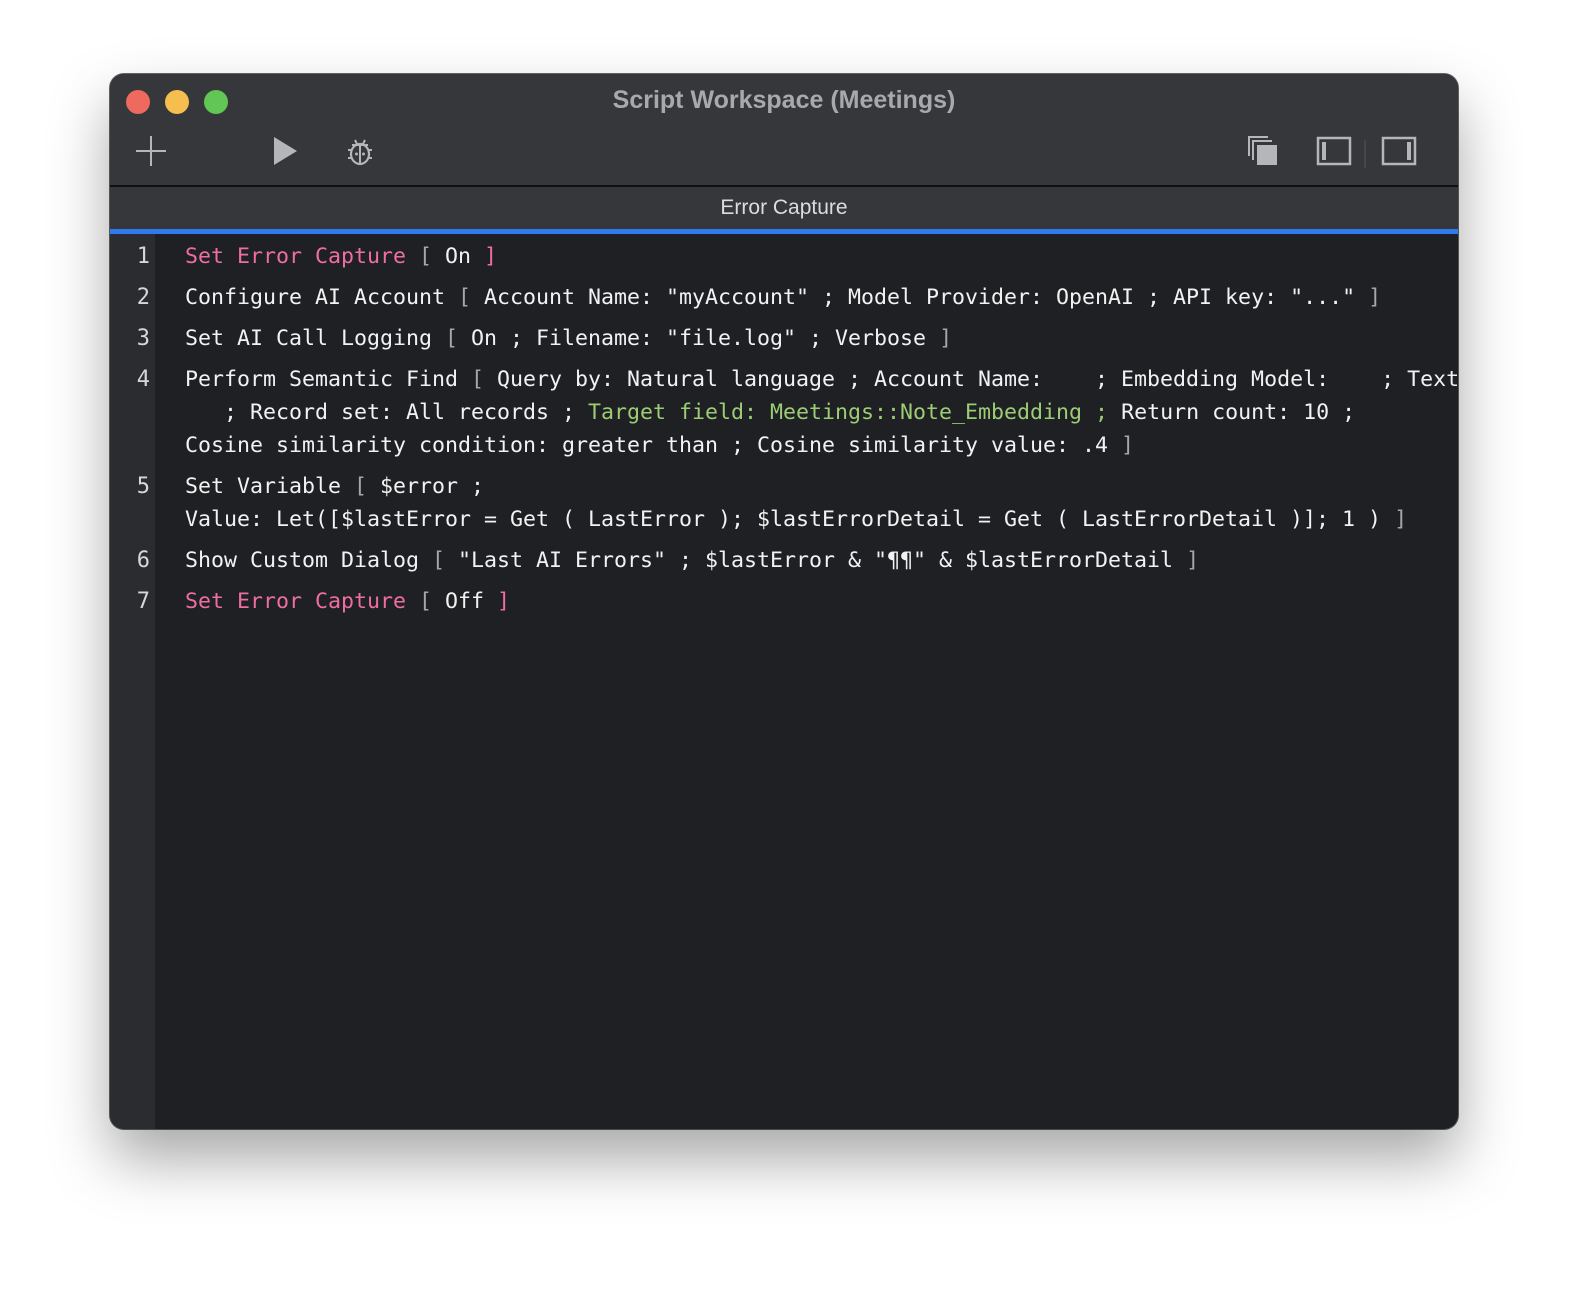 Image resolution: width=1594 pixels, height=1296 pixels. Describe the element at coordinates (143, 338) in the screenshot. I see `line-number: 3` at that location.